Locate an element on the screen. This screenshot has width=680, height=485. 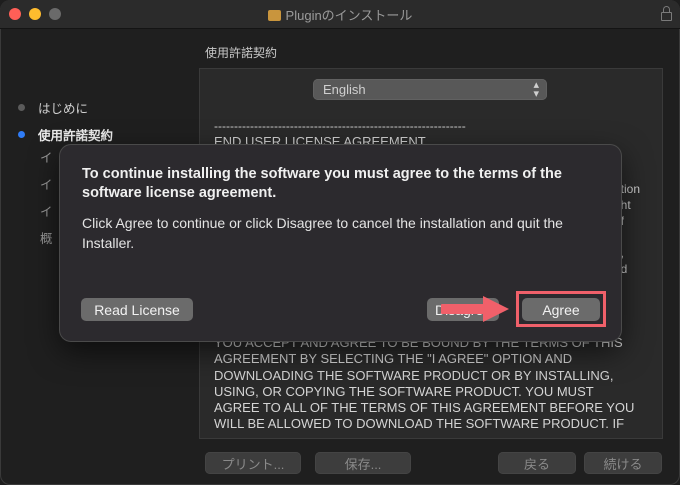
annotation-arrow-icon is located at coordinates (475, 309).